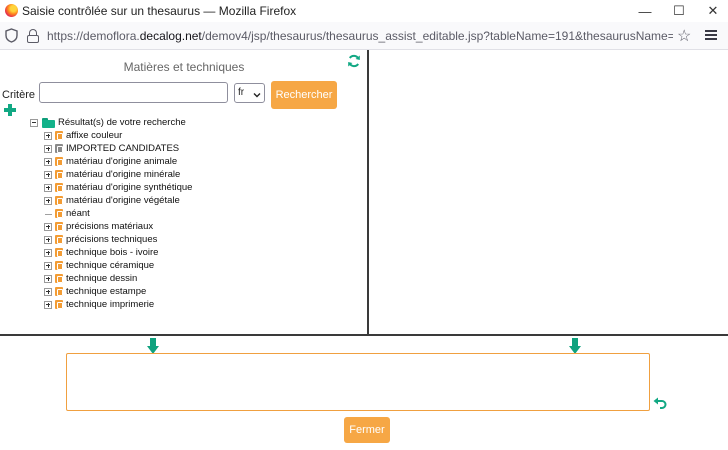 This screenshot has width=728, height=450. I want to click on search-button: Rechercher, so click(304, 95).